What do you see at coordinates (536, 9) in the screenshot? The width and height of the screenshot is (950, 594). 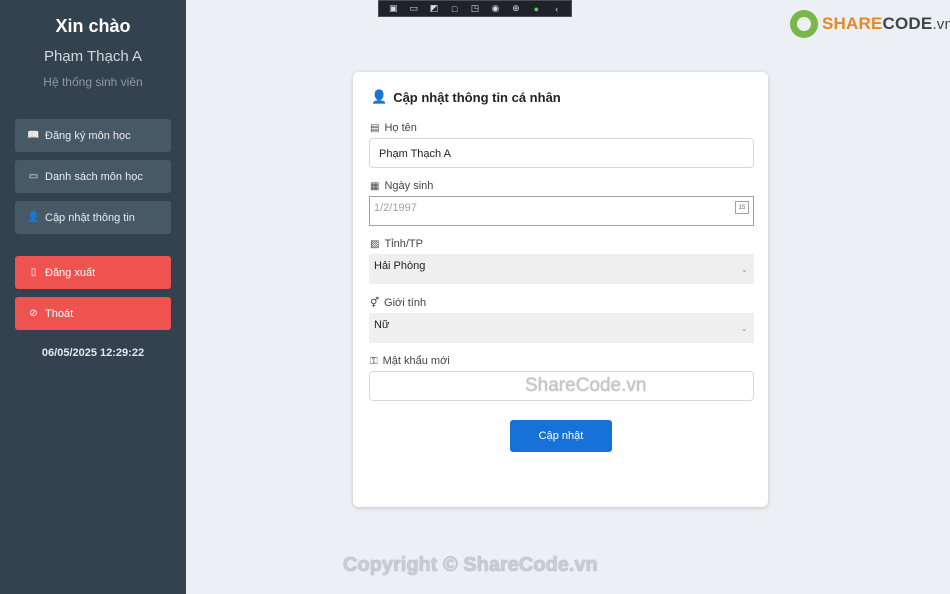 I see `check-icon: ●` at bounding box center [536, 9].